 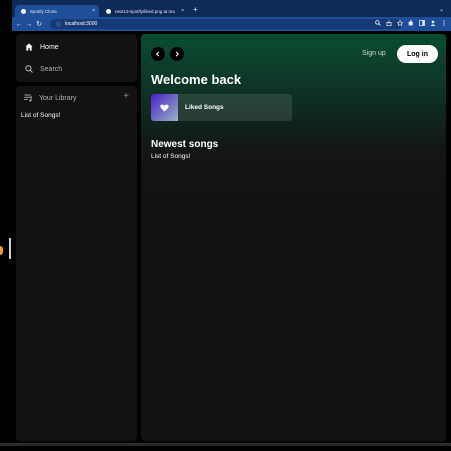 I want to click on newest-songs-heading: Newest songs, so click(x=185, y=144).